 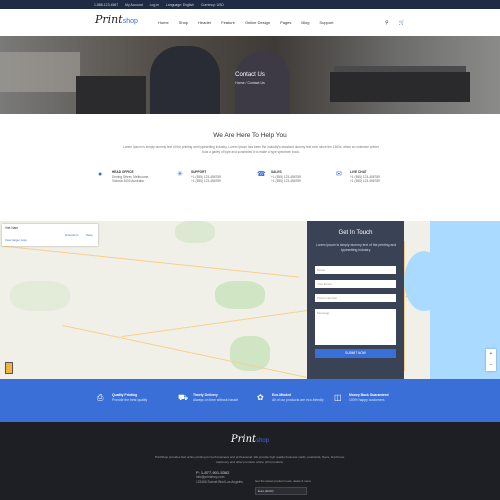 What do you see at coordinates (491, 354) in the screenshot?
I see `zoom-in-icon: +` at bounding box center [491, 354].